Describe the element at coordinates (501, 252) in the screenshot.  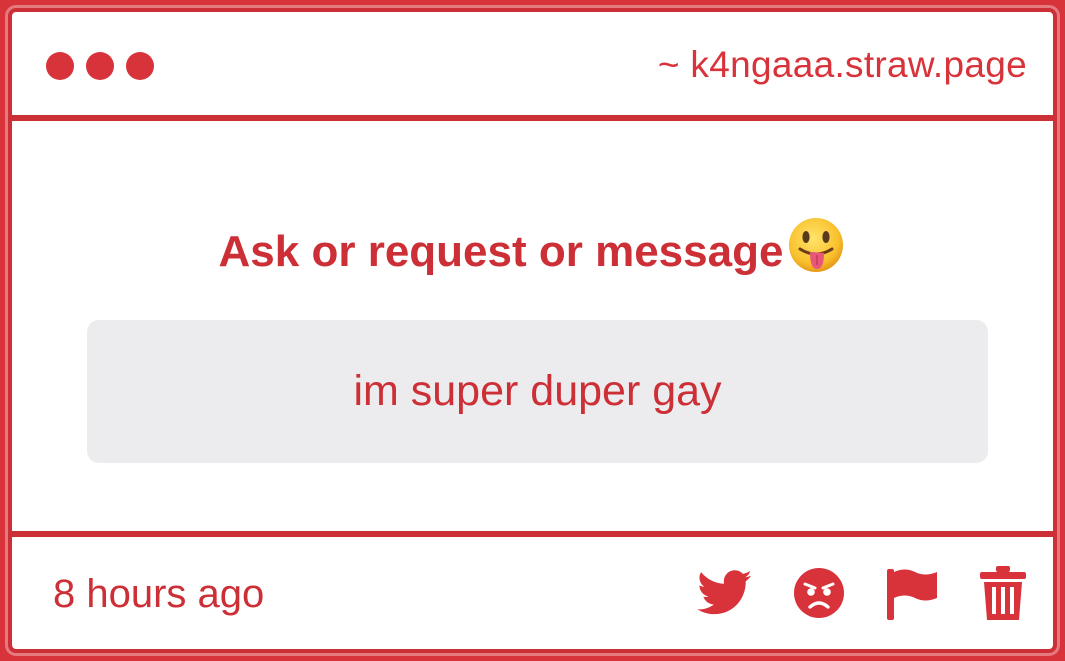
I see `prompt-text: Ask or request or message` at that location.